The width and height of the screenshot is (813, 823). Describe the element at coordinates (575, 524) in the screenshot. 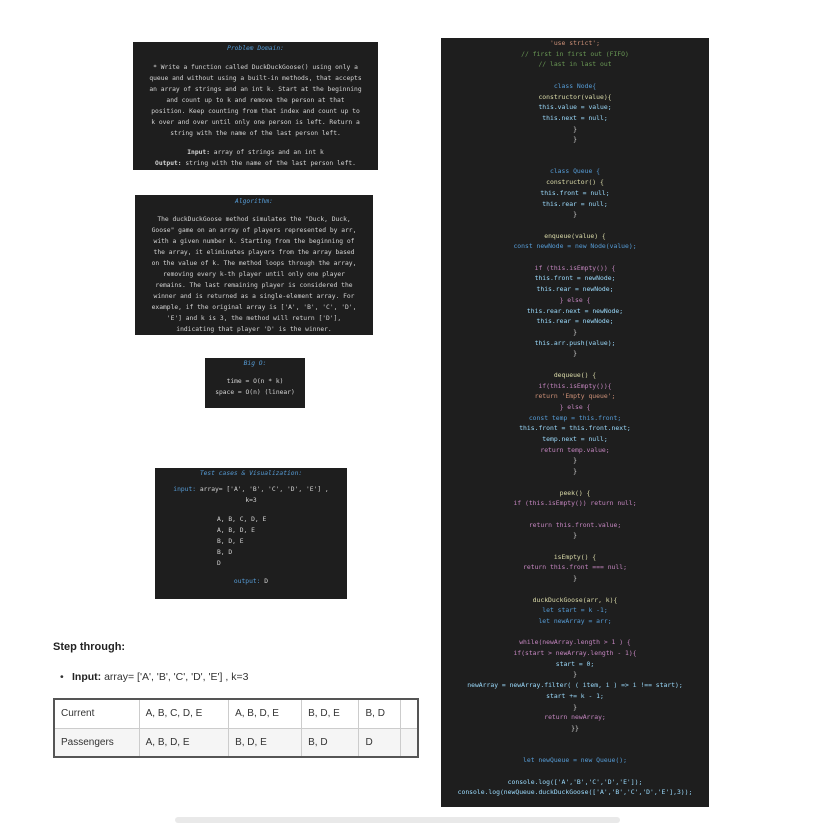

I see `code-line: return this.front.value;` at that location.